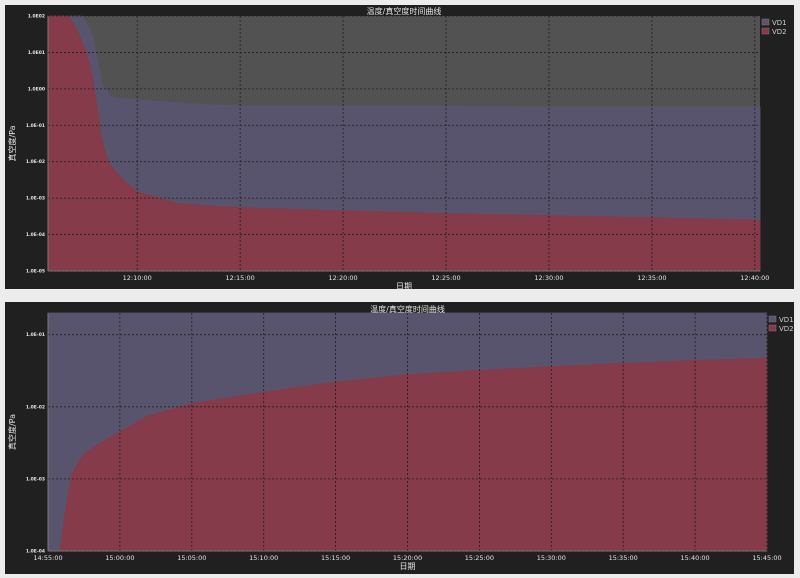  I want to click on x-tick-label: 15:35:00, so click(623, 558).